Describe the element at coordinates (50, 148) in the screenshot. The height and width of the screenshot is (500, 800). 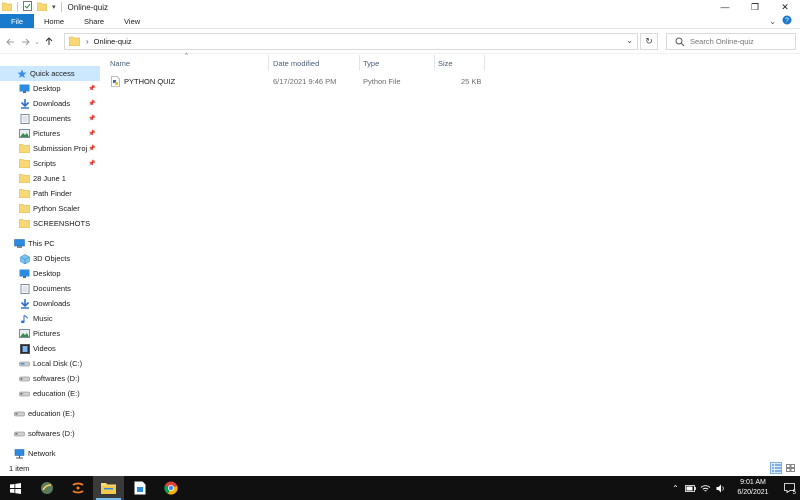
I see `sidebar-item-submission-project: Submission Proje 📌` at that location.